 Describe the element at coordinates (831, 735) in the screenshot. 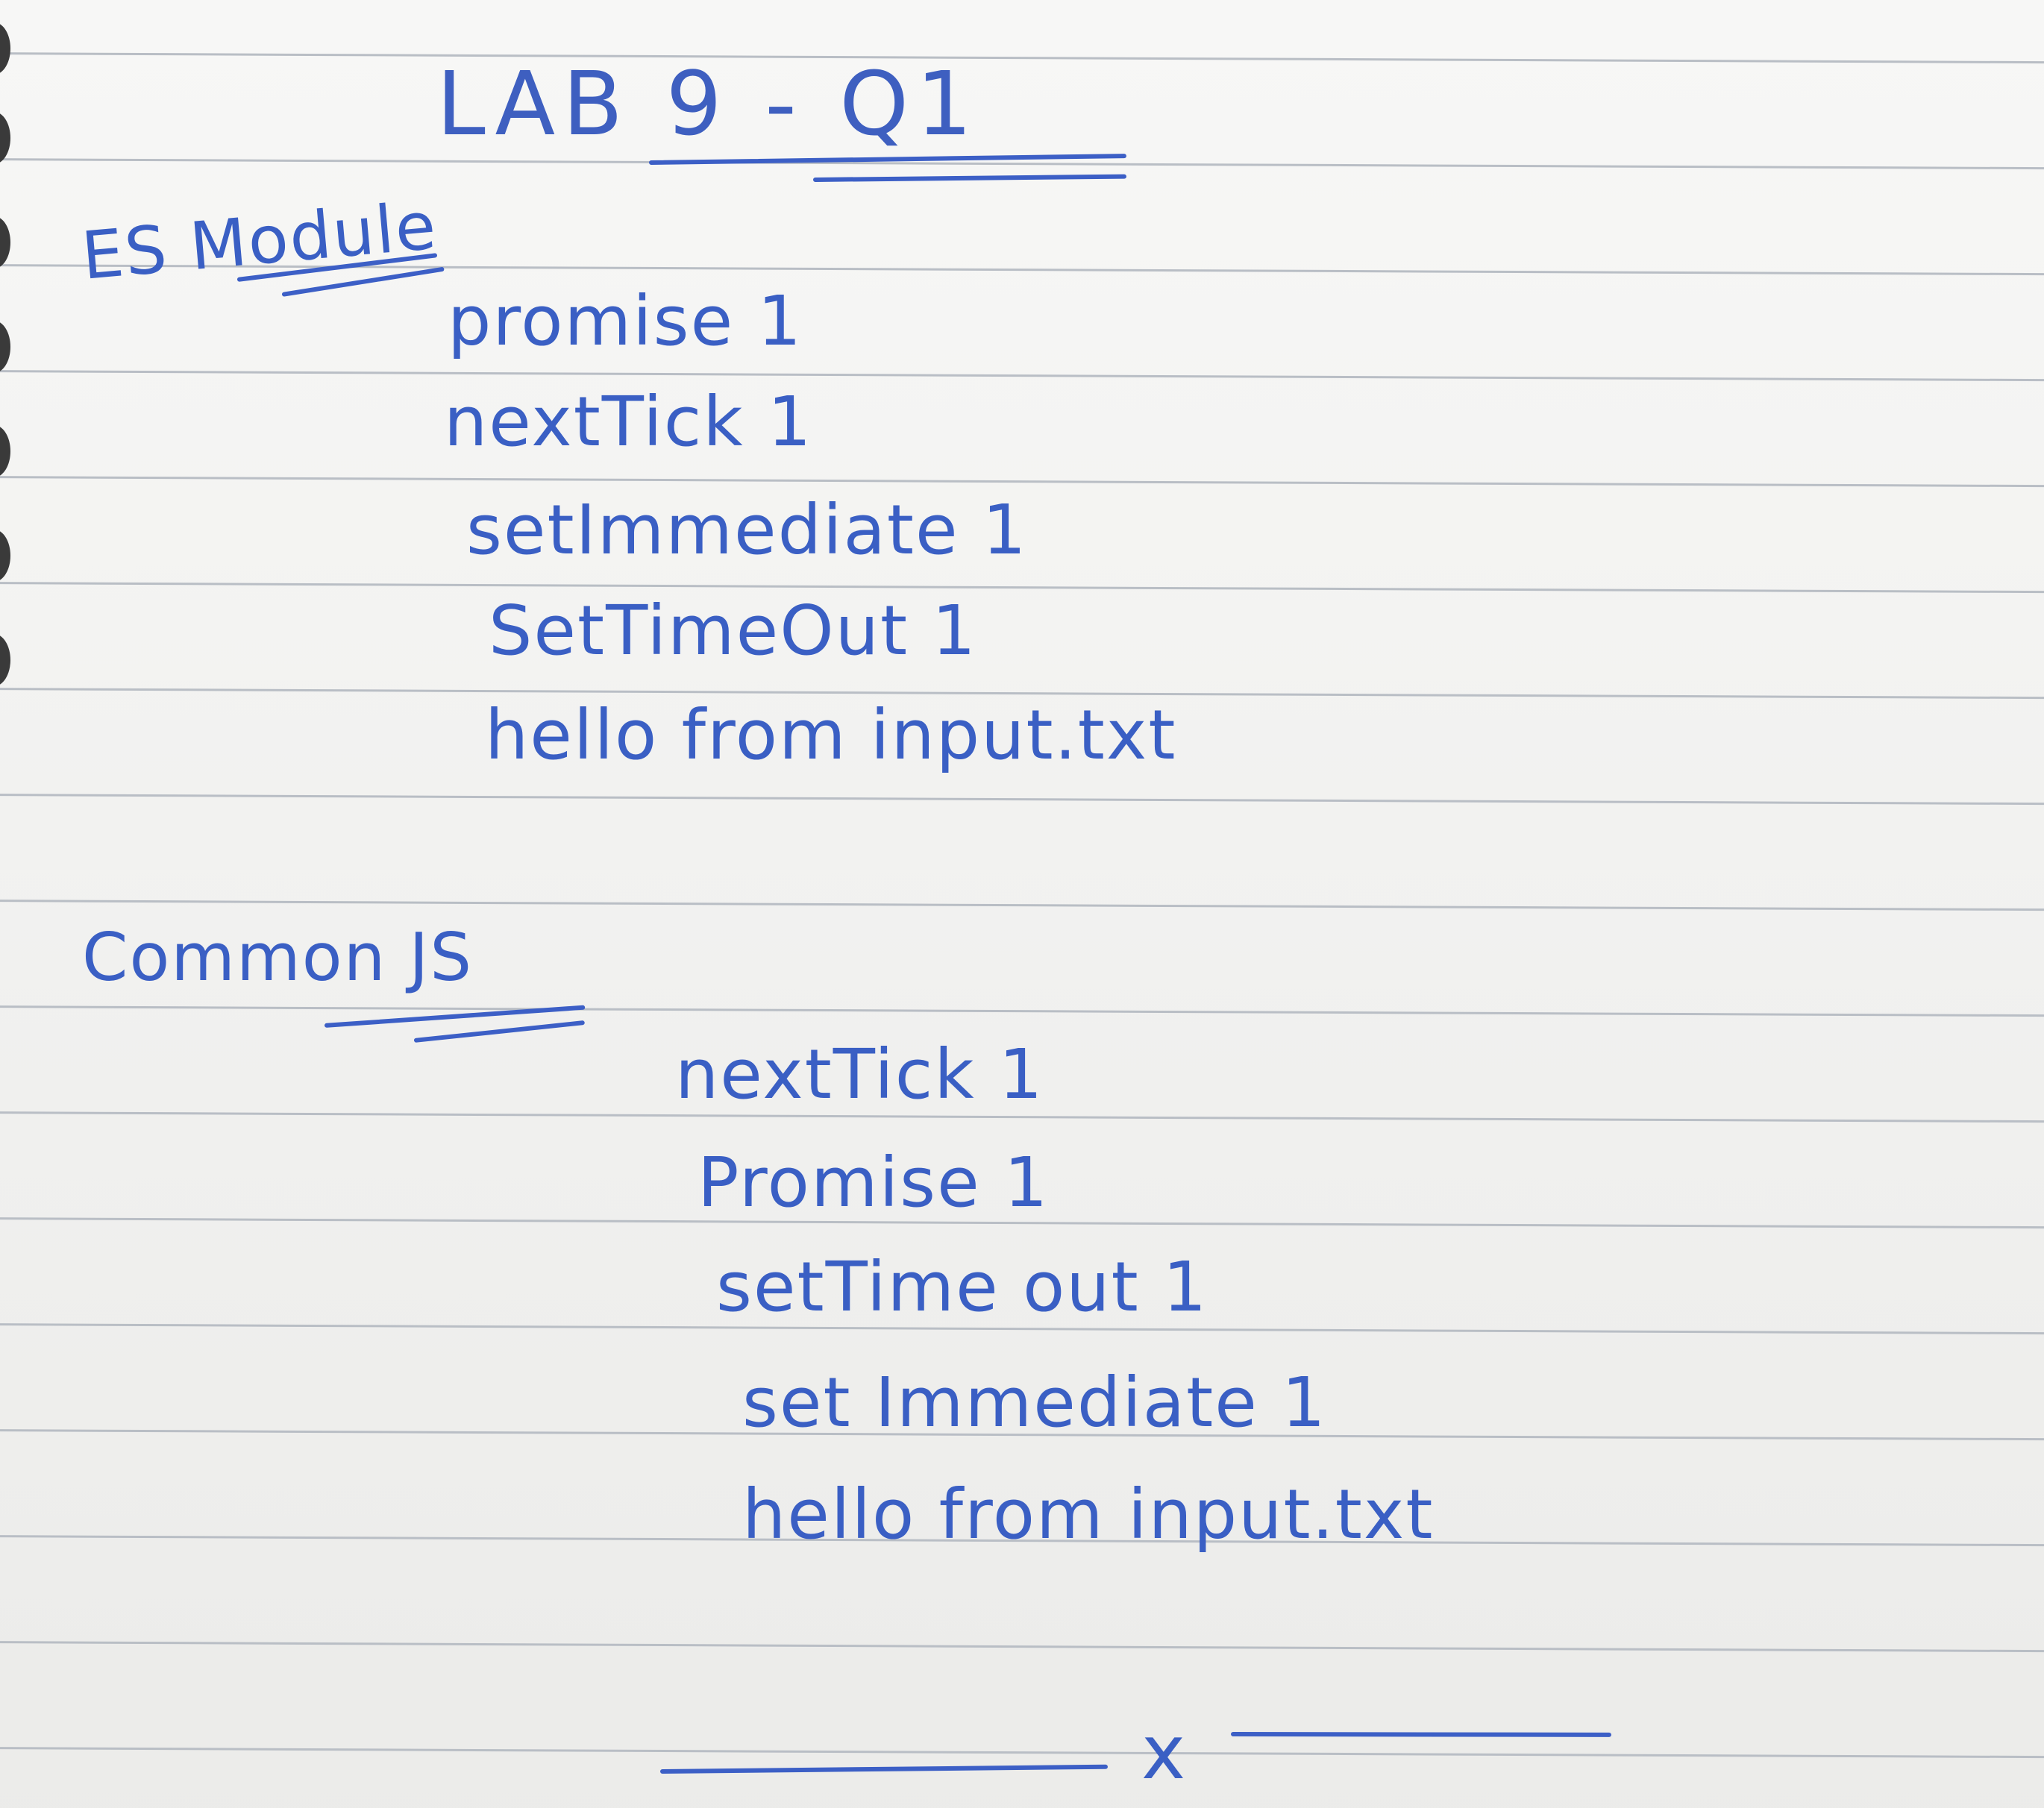

I see `es-output-line-5: hello from input.txt` at that location.